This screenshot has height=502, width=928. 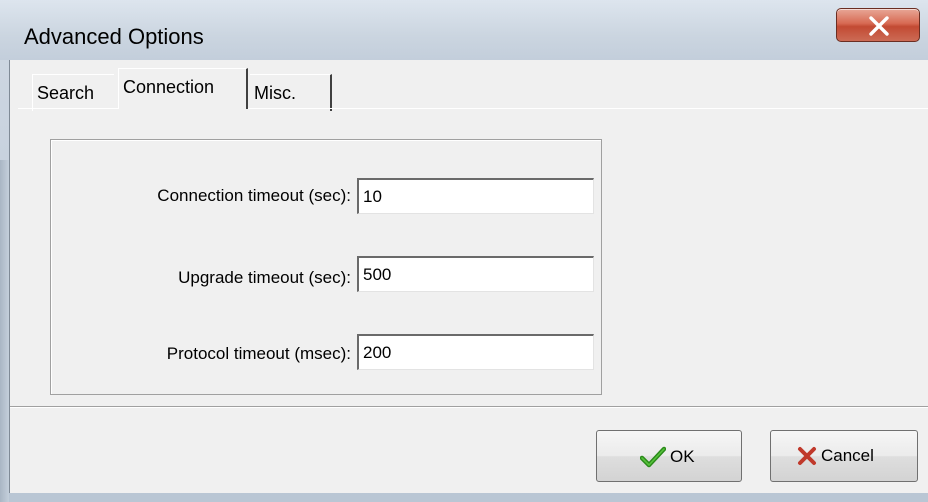 I want to click on checkmark-icon, so click(x=653, y=457).